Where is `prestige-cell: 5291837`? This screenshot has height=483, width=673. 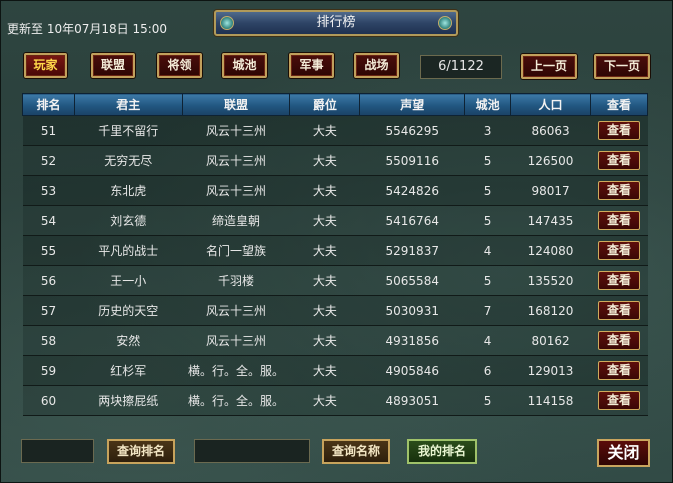 prestige-cell: 5291837 is located at coordinates (412, 250).